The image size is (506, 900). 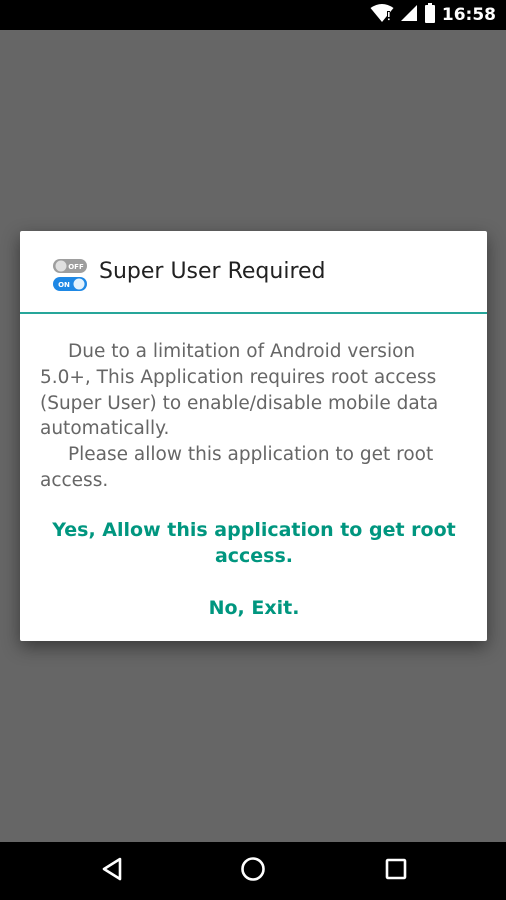 I want to click on allow-button-label-line2: access., so click(x=254, y=556).